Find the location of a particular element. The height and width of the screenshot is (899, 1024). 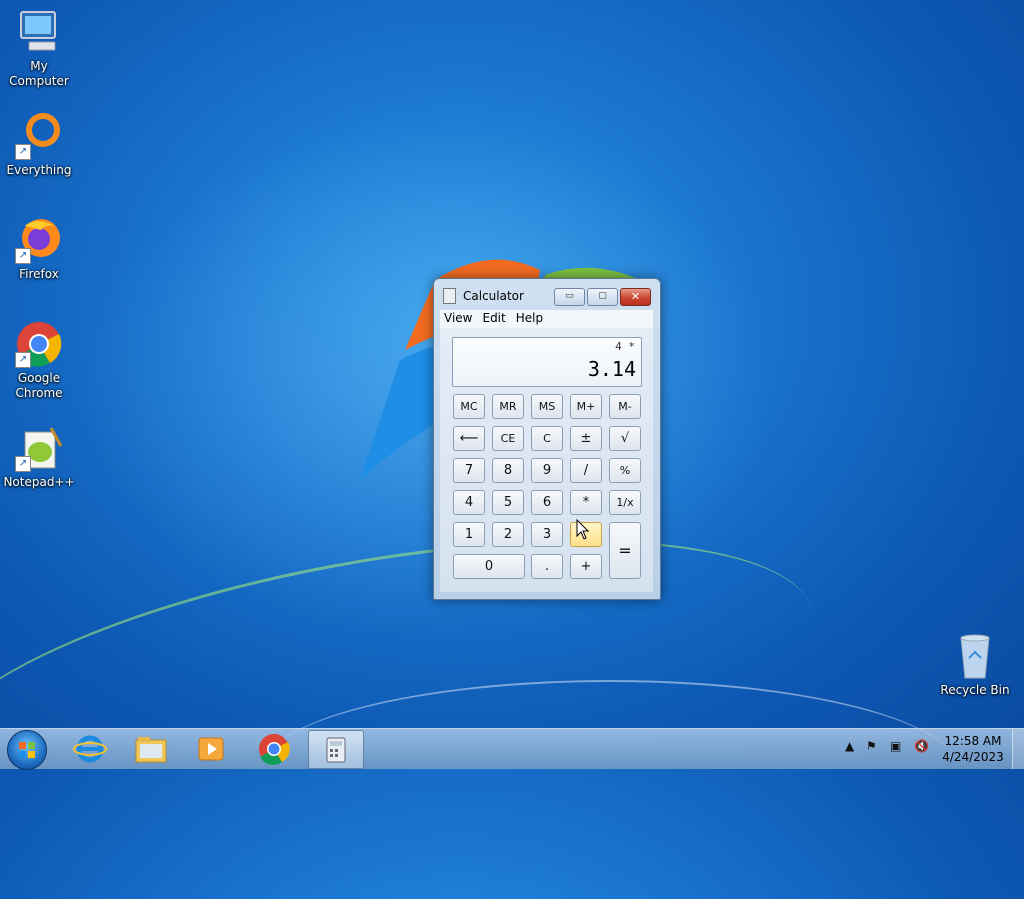

desktop-icon-google-chrome: ↗ Google Chrome is located at coordinates (39, 360).